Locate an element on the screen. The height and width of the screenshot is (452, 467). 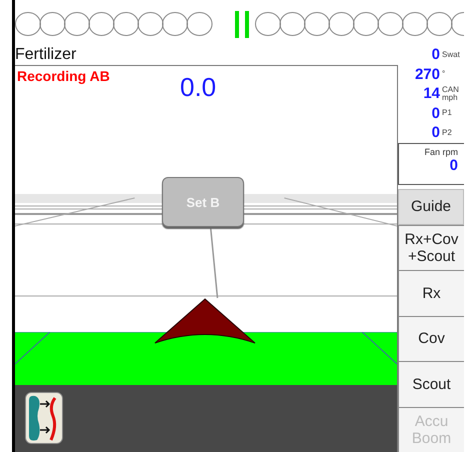
vehicle-arrow-icon is located at coordinates (205, 321).